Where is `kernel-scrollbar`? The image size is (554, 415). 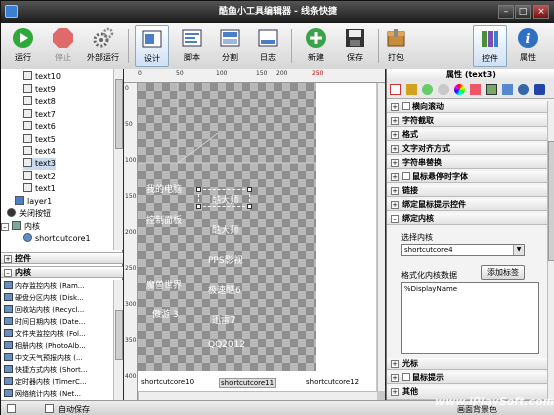
kernel-scrollbar is located at coordinates (118, 340).